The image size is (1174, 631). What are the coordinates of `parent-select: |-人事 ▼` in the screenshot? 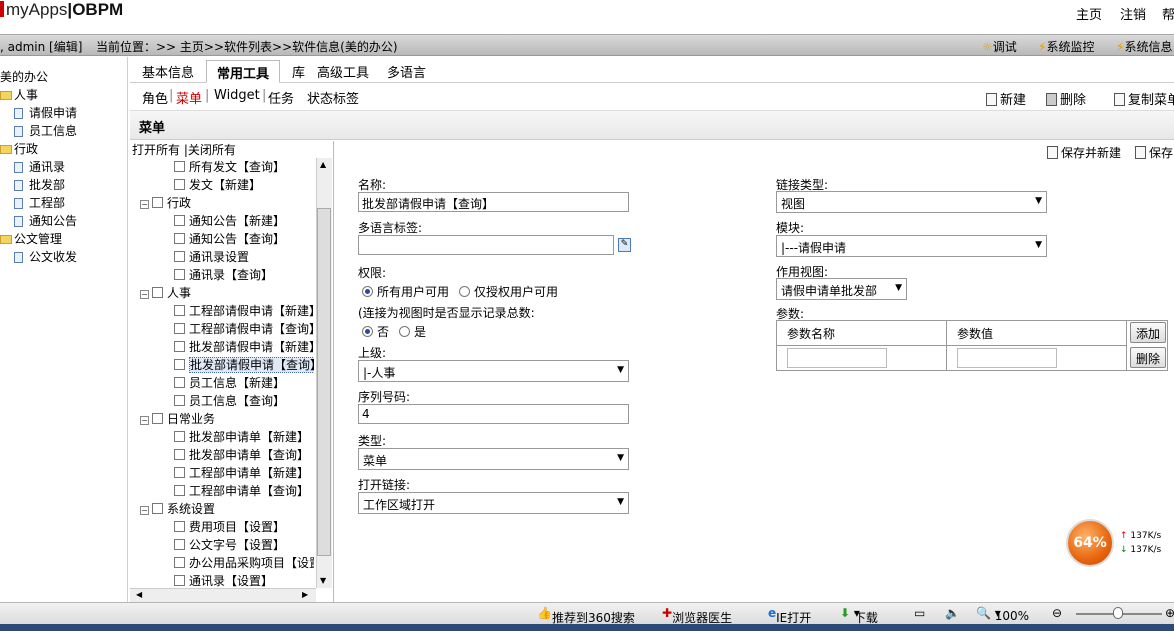 It's located at (493, 371).